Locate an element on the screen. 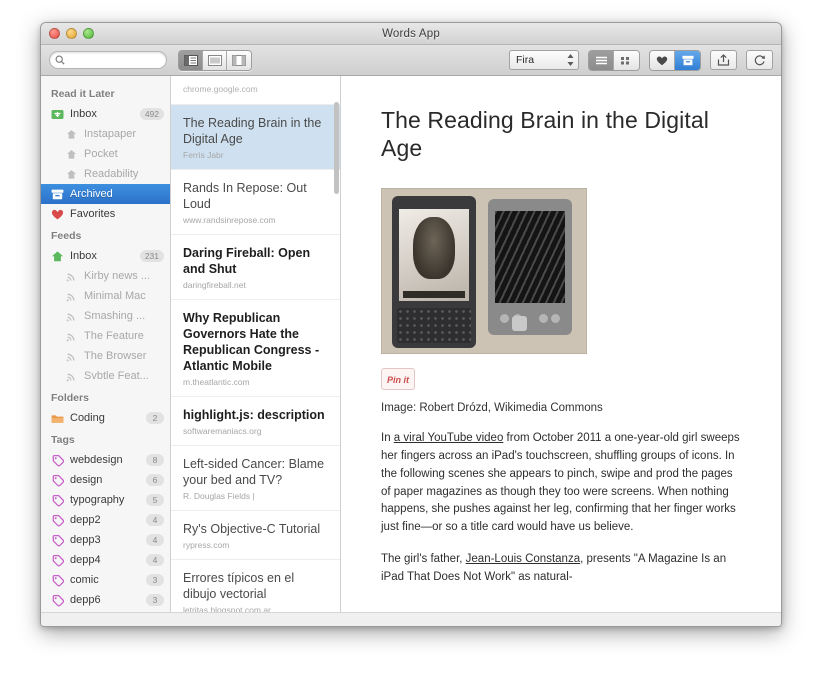  image-caption: Image: Robert Drózd, Wikimedia Commons is located at coordinates (492, 408).